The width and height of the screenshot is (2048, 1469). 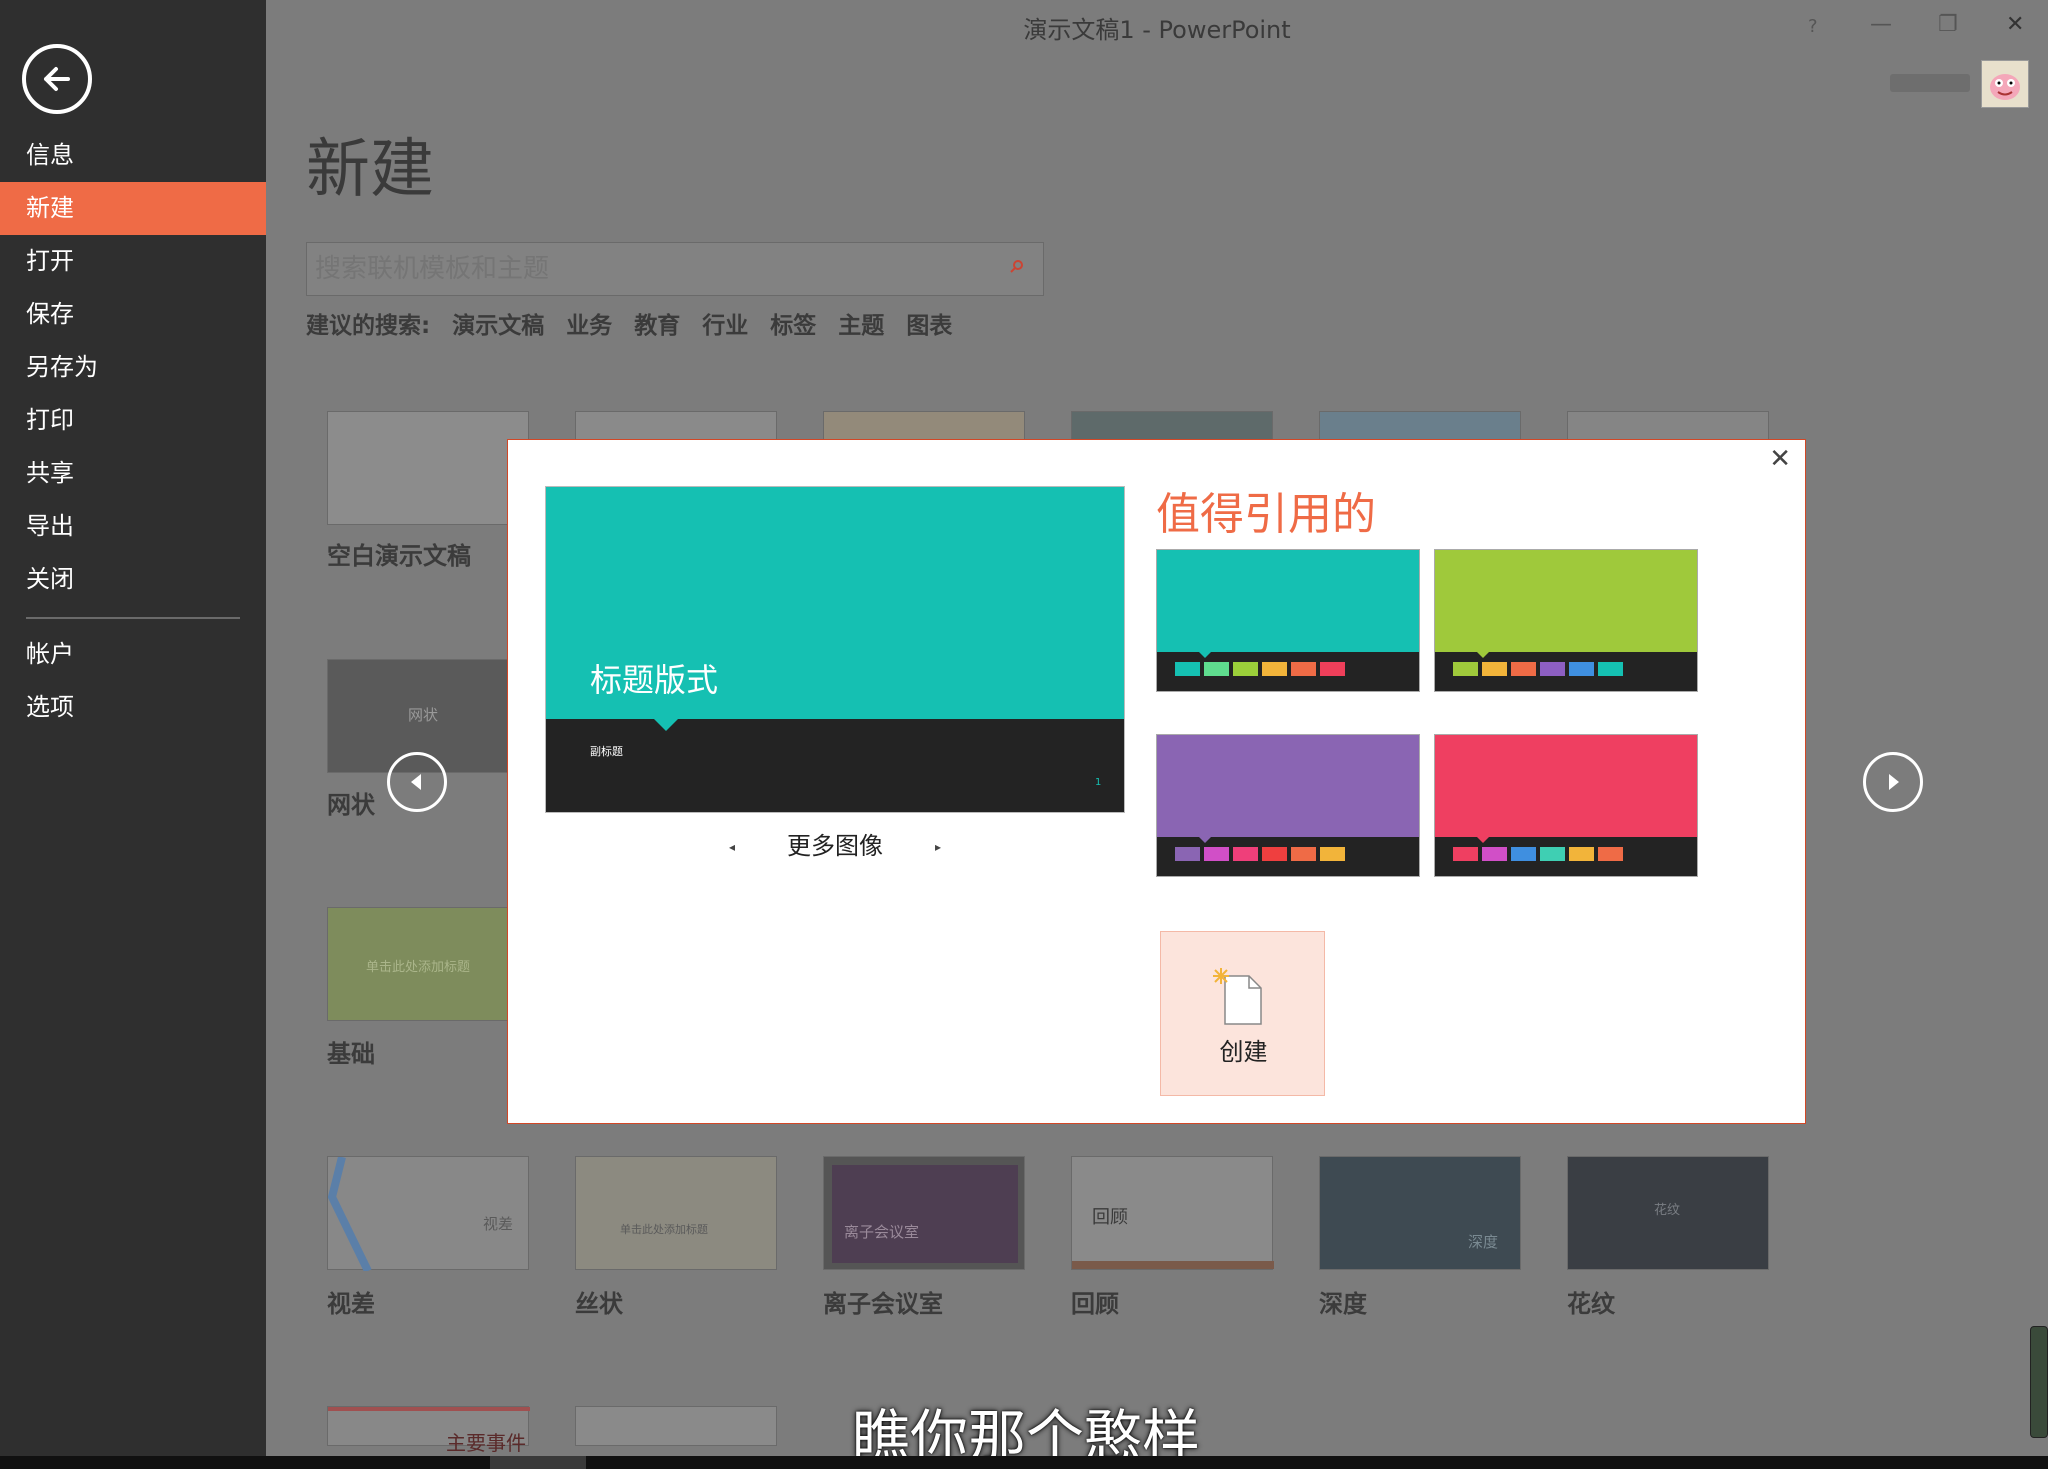 I want to click on preview-footer-band, so click(x=835, y=765).